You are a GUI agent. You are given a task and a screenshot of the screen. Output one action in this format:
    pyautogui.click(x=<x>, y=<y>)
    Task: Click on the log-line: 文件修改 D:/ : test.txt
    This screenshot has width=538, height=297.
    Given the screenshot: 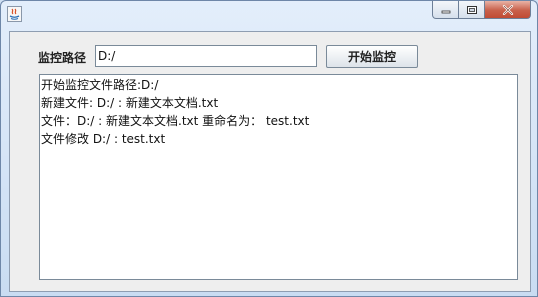 What is the action you would take?
    pyautogui.click(x=103, y=139)
    